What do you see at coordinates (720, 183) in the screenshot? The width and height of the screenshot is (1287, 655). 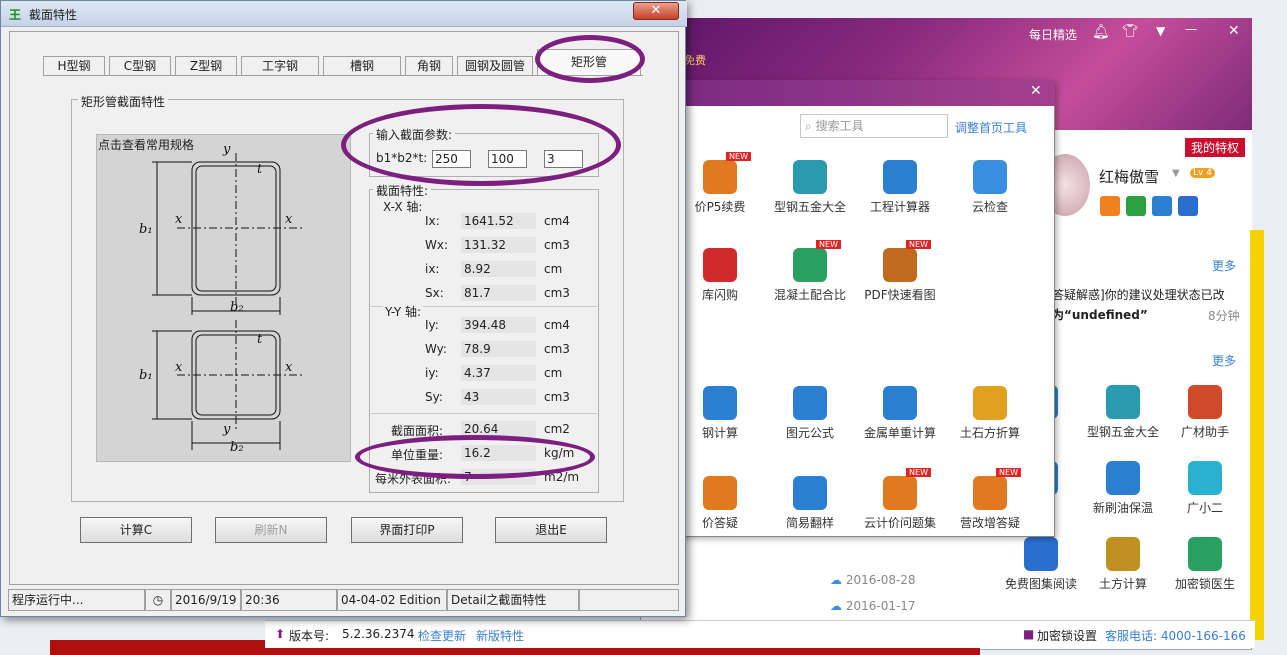 I see `tool-item: NEW 价P5续费` at bounding box center [720, 183].